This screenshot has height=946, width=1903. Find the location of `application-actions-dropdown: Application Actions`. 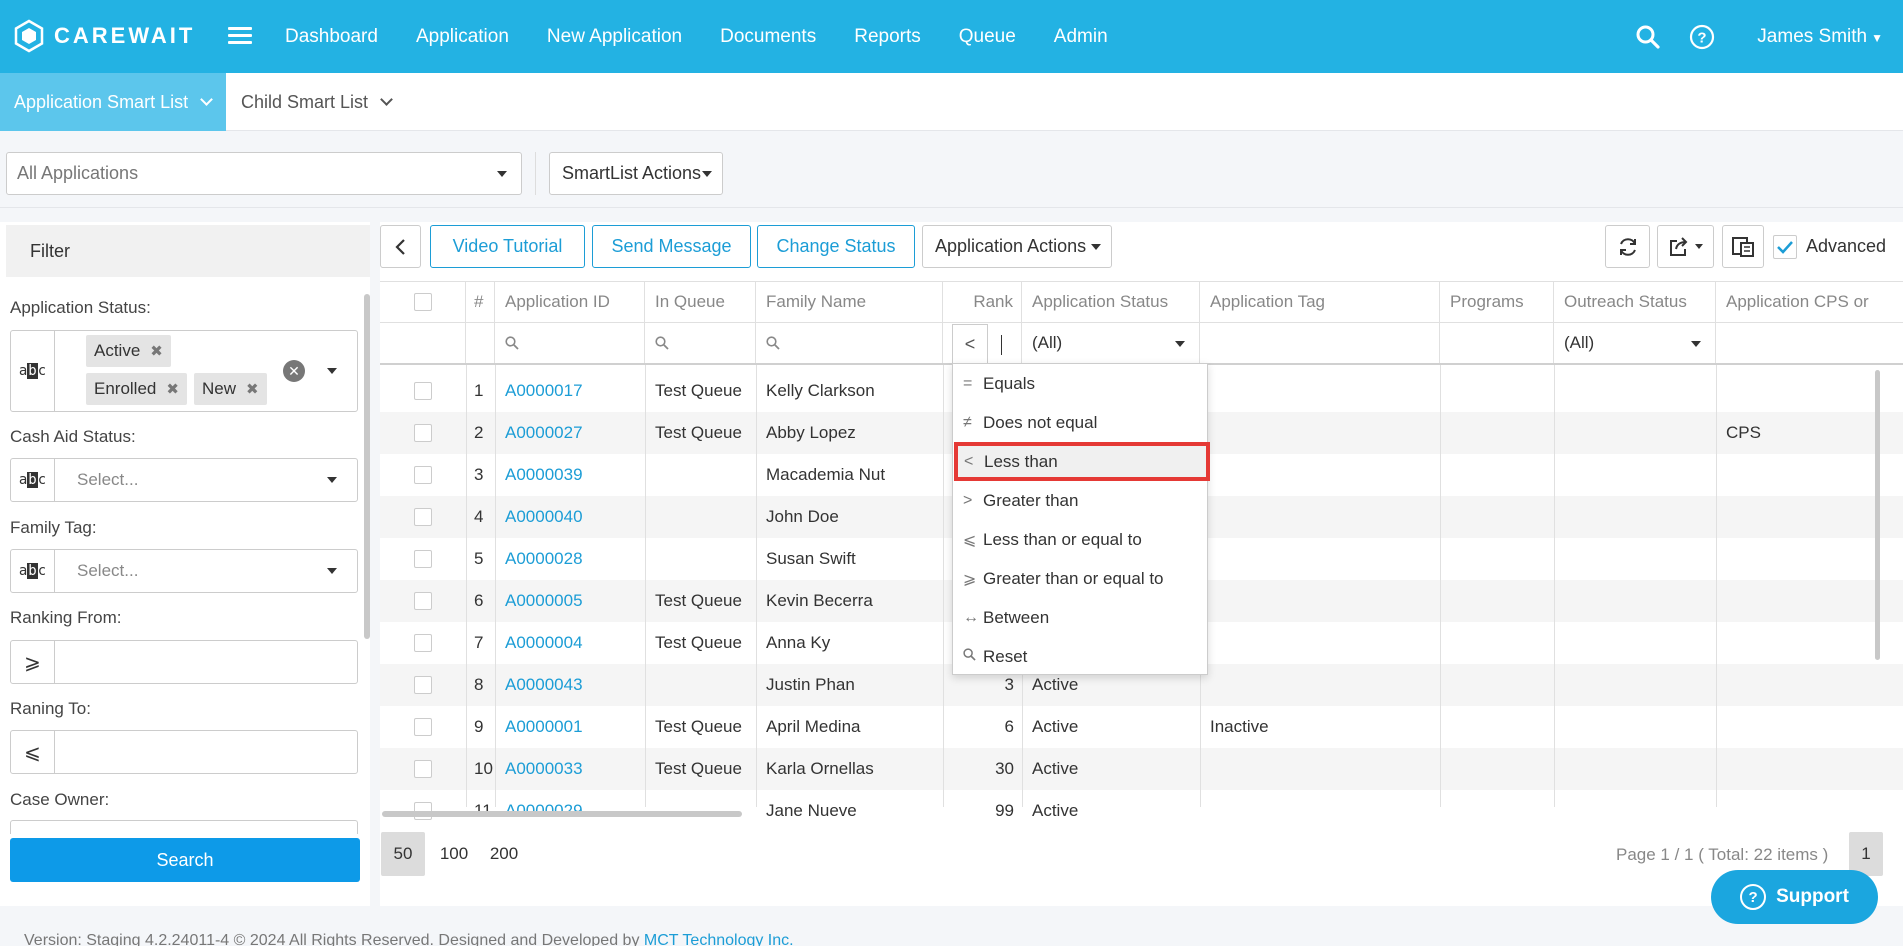

application-actions-dropdown: Application Actions is located at coordinates (1017, 246).